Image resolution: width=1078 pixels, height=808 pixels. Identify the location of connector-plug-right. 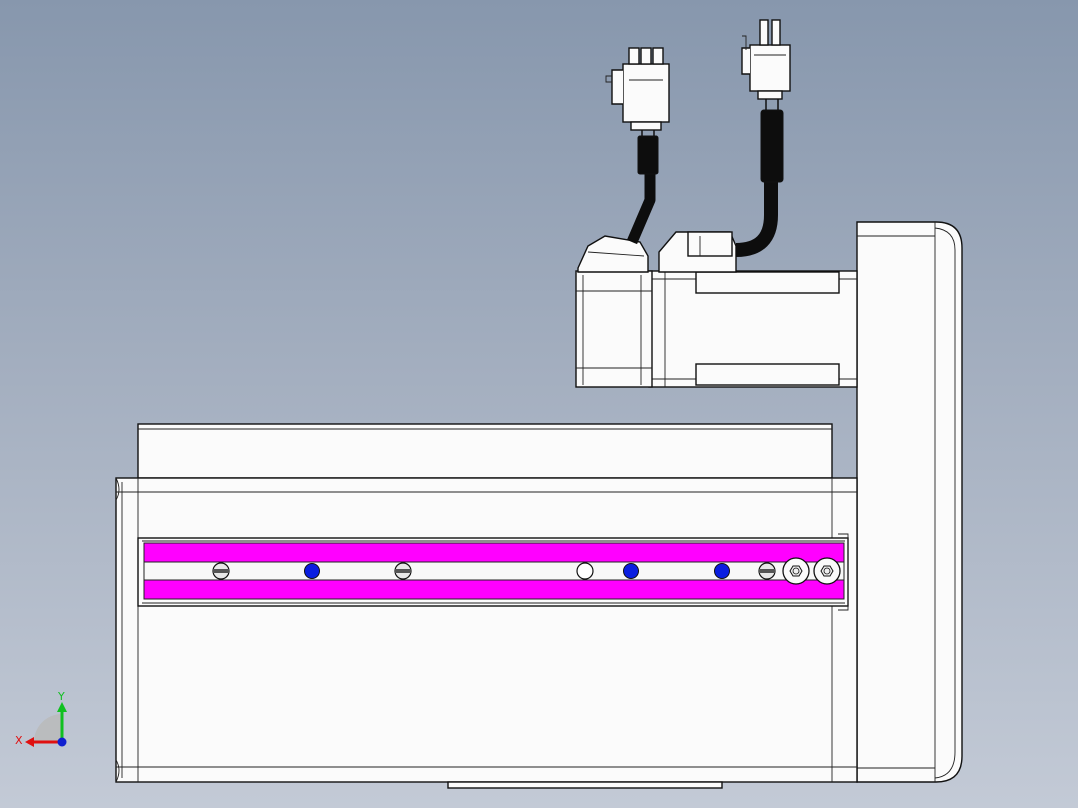
(766, 59).